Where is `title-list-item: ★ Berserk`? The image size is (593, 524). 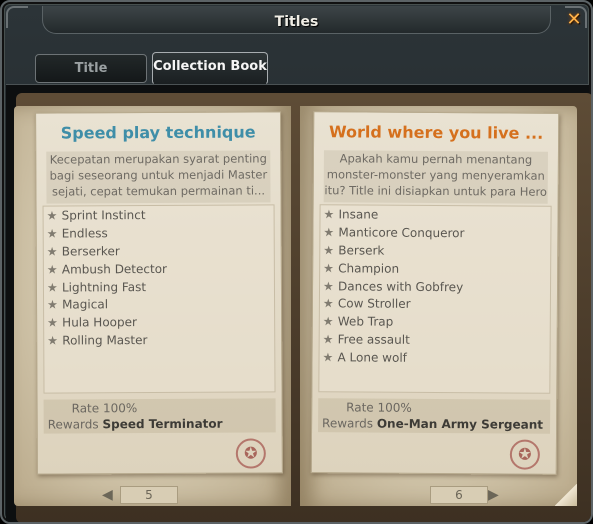
title-list-item: ★ Berserk is located at coordinates (435, 250).